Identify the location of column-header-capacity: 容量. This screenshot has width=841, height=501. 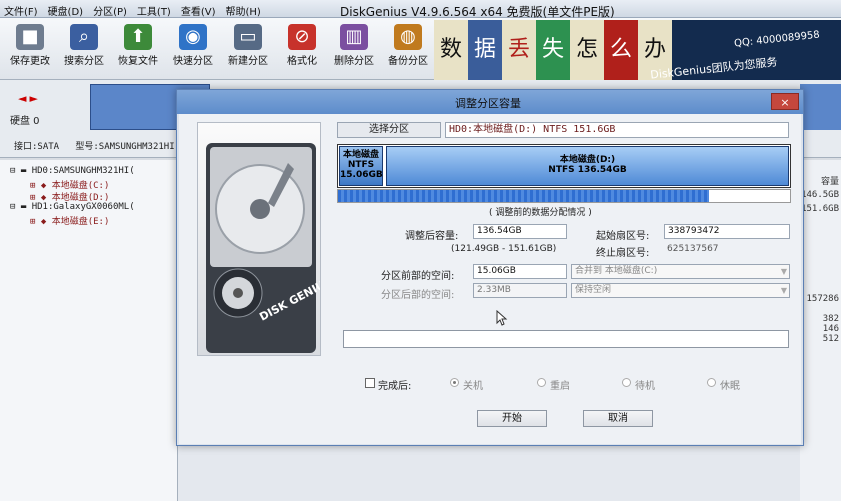
(830, 180).